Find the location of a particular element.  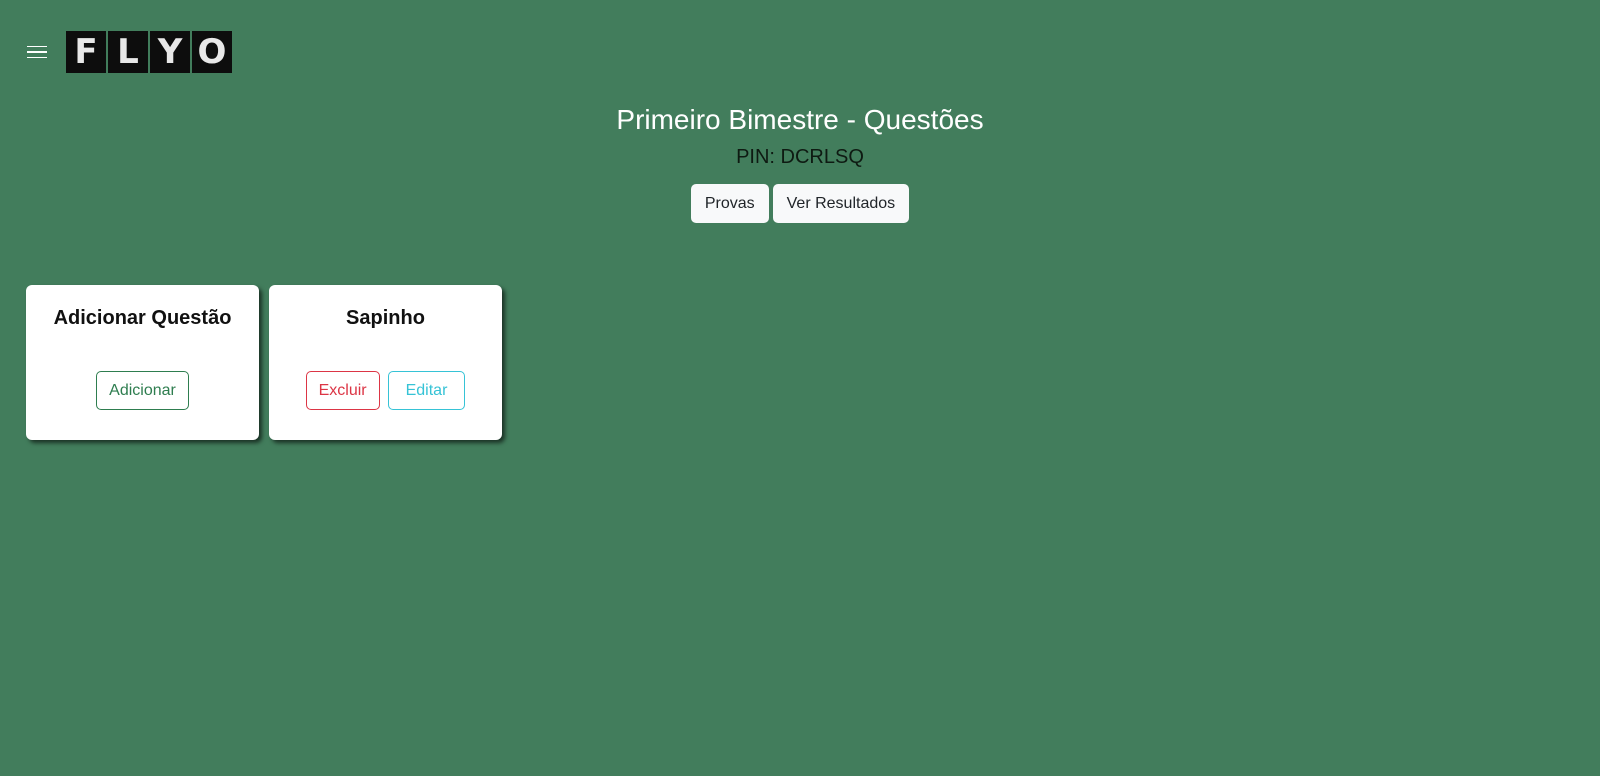

page-title: Primeiro Bimestre - Questões is located at coordinates (800, 119).